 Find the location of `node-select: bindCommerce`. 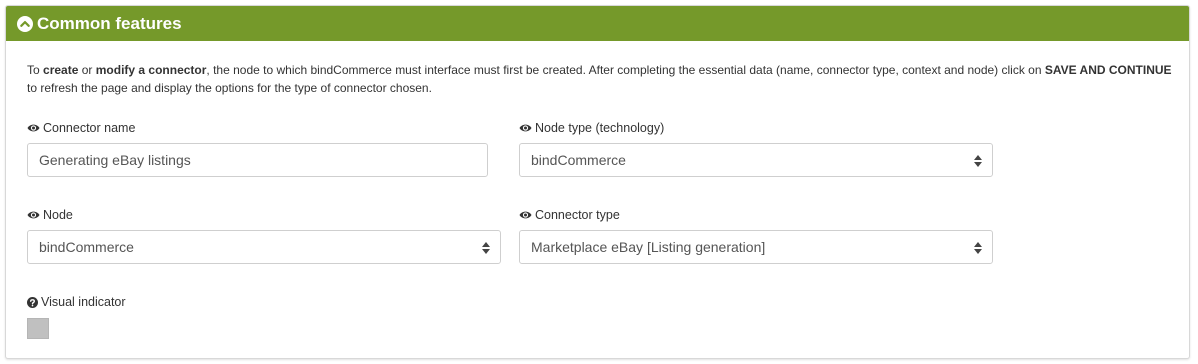

node-select: bindCommerce is located at coordinates (264, 247).